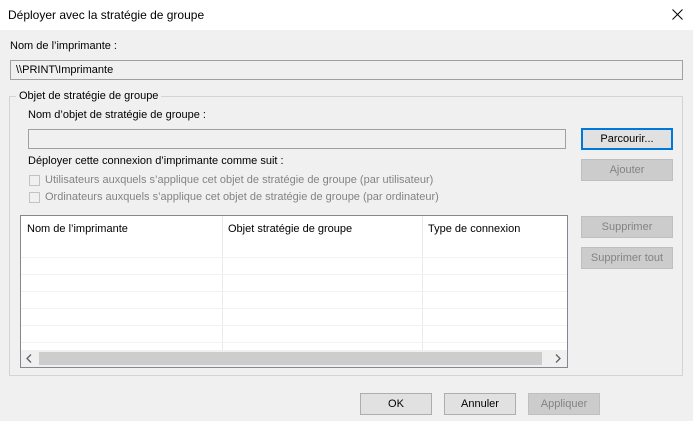 This screenshot has height=421, width=693. I want to click on printer-name-field: \\PRINT\Imprimante, so click(346, 70).